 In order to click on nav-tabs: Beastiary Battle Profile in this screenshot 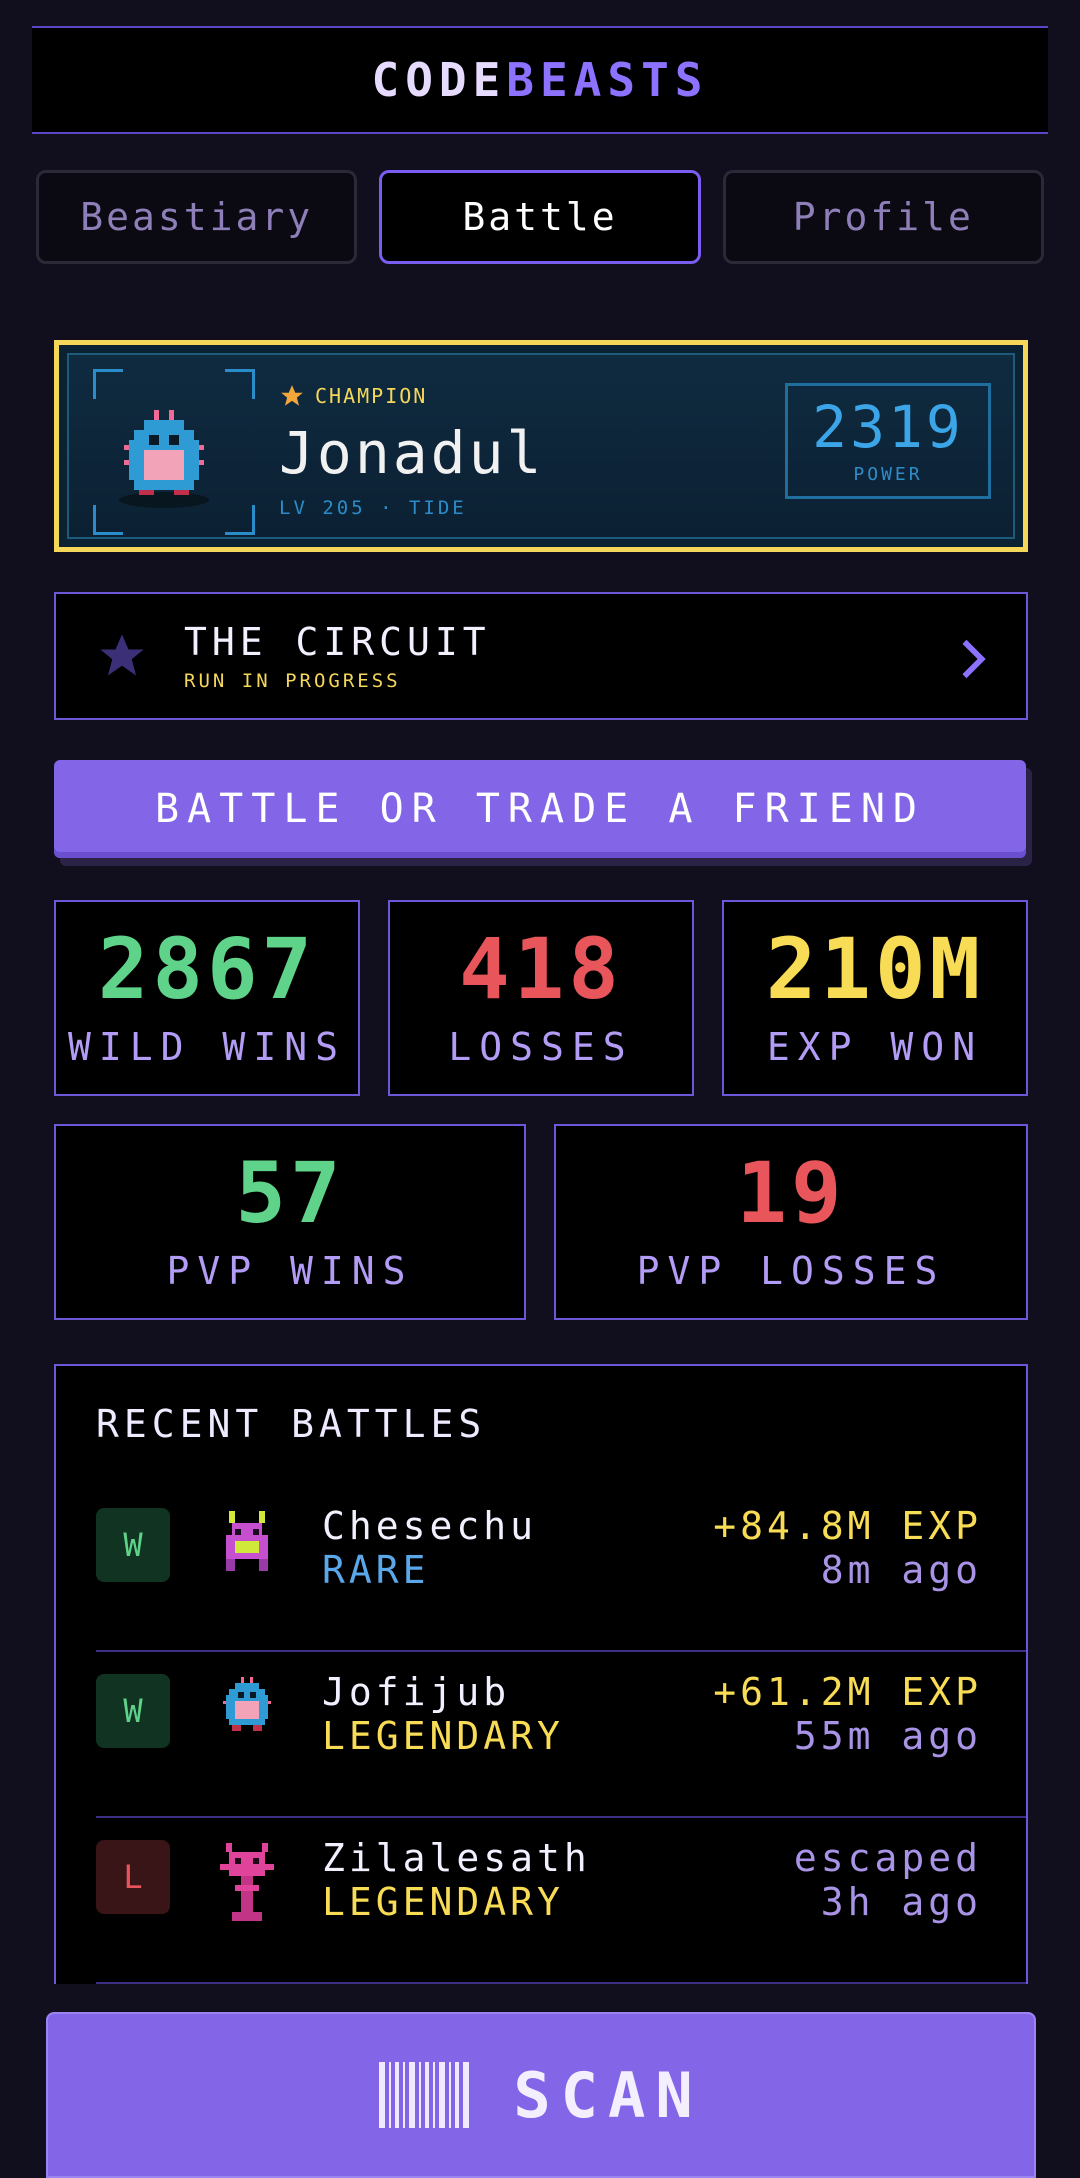, I will do `click(540, 217)`.